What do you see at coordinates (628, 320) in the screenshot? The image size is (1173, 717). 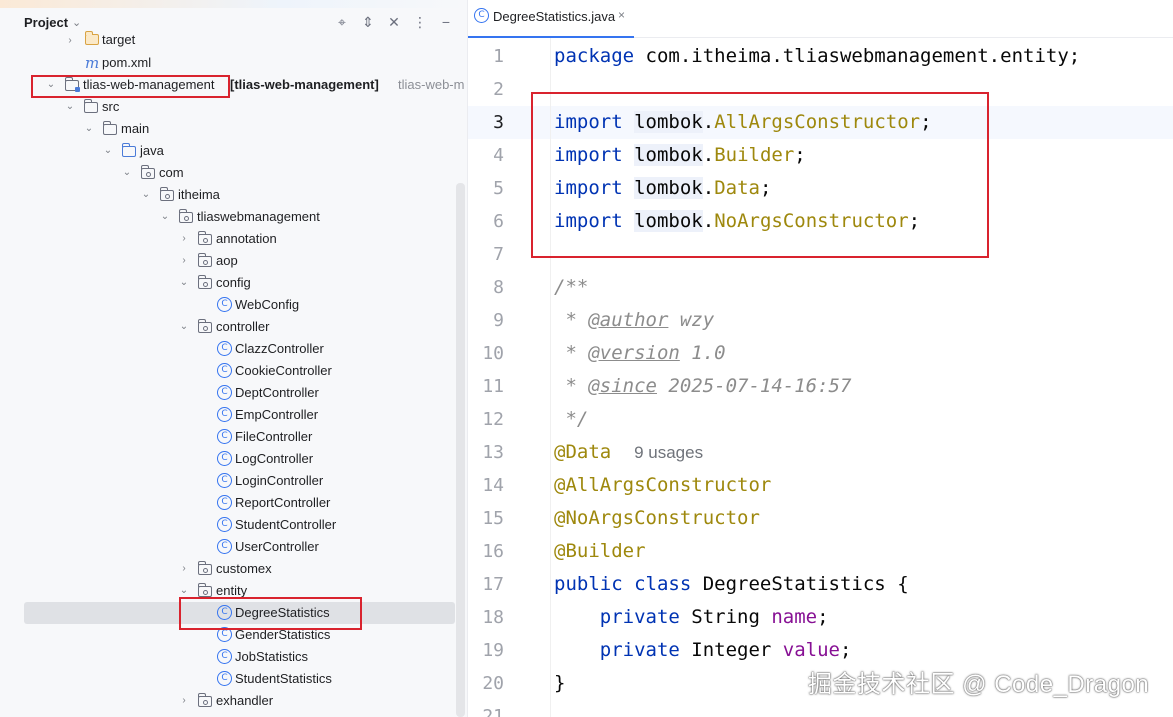 I see `javadoc-tag: @author` at bounding box center [628, 320].